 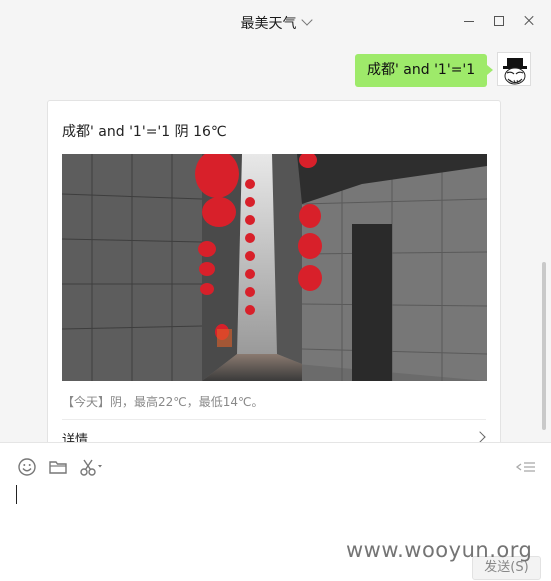 I want to click on chevron-right-icon, so click(x=480, y=436).